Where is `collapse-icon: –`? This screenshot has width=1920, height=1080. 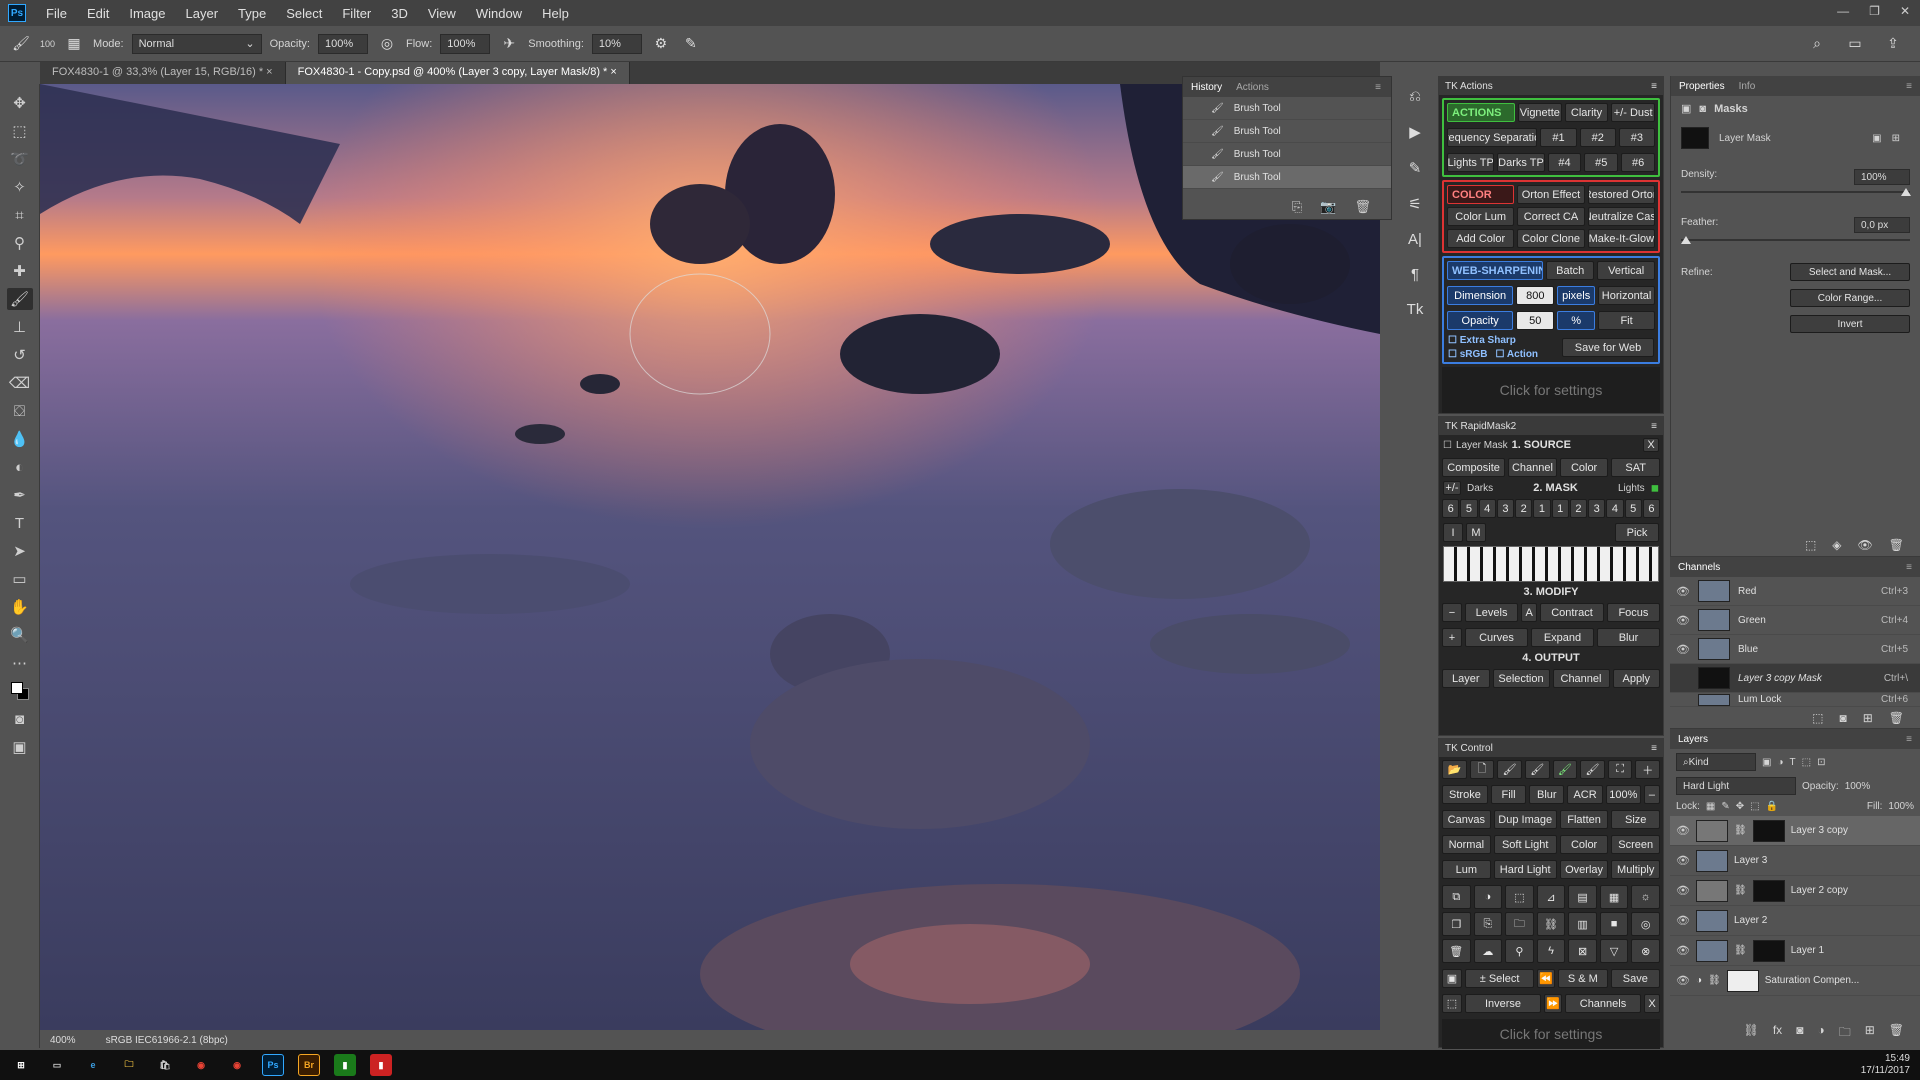
collapse-icon: – is located at coordinates (1651, 794).